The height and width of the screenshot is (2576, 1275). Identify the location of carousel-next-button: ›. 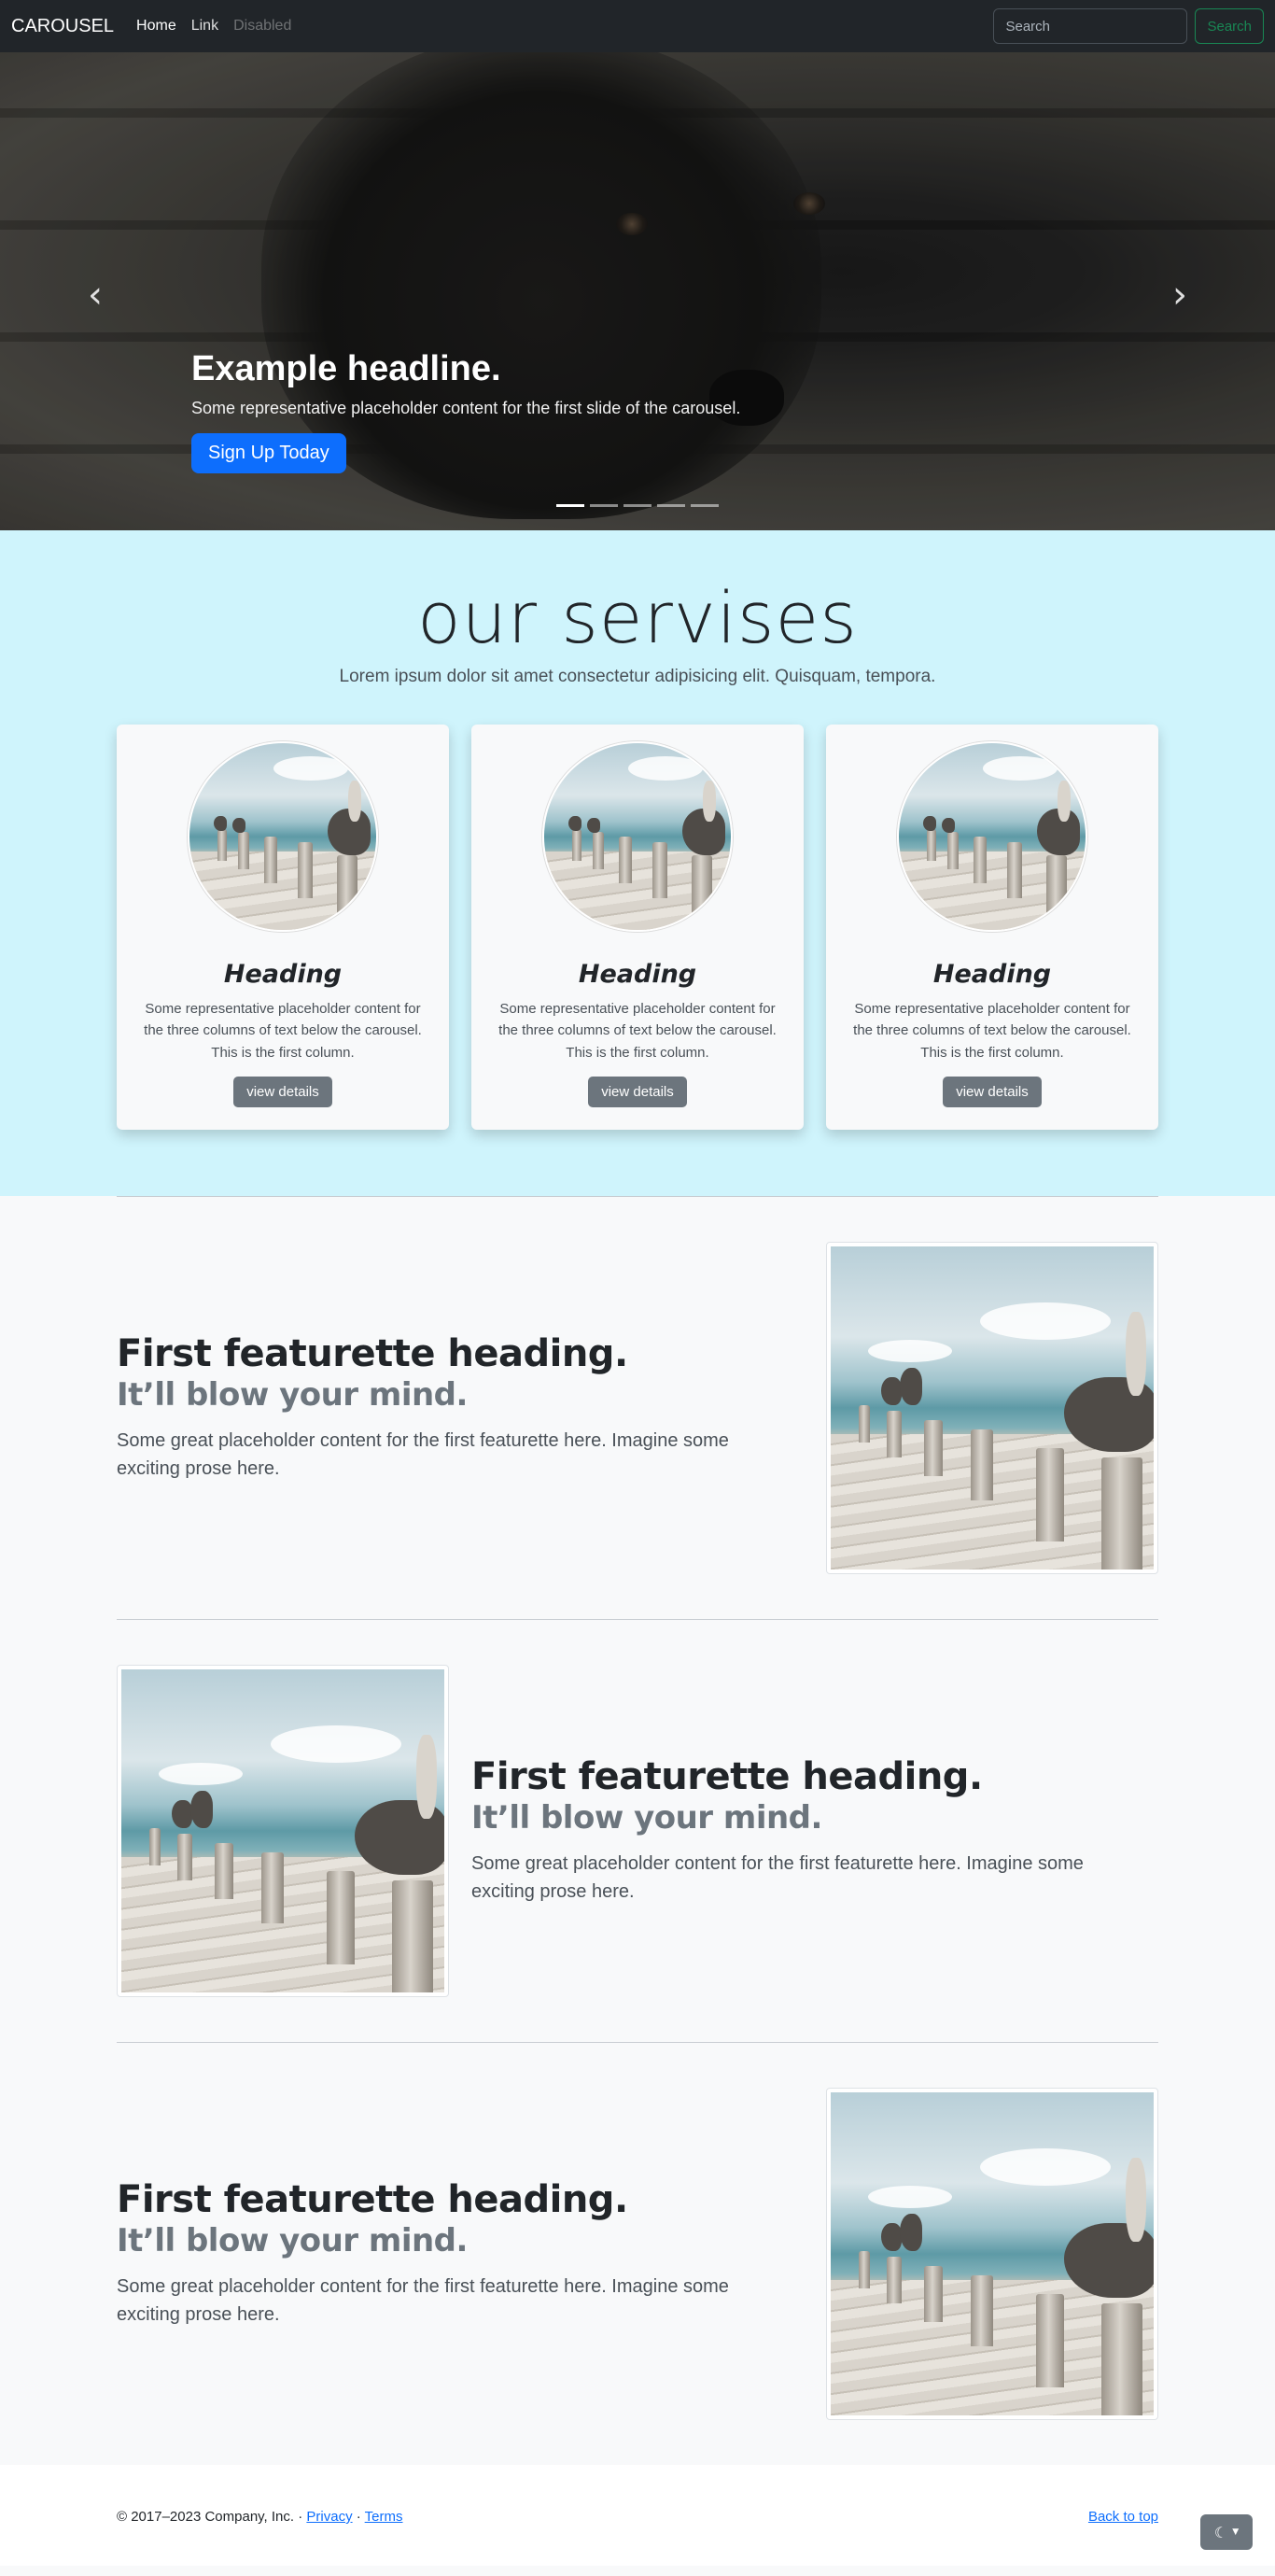
(1179, 295).